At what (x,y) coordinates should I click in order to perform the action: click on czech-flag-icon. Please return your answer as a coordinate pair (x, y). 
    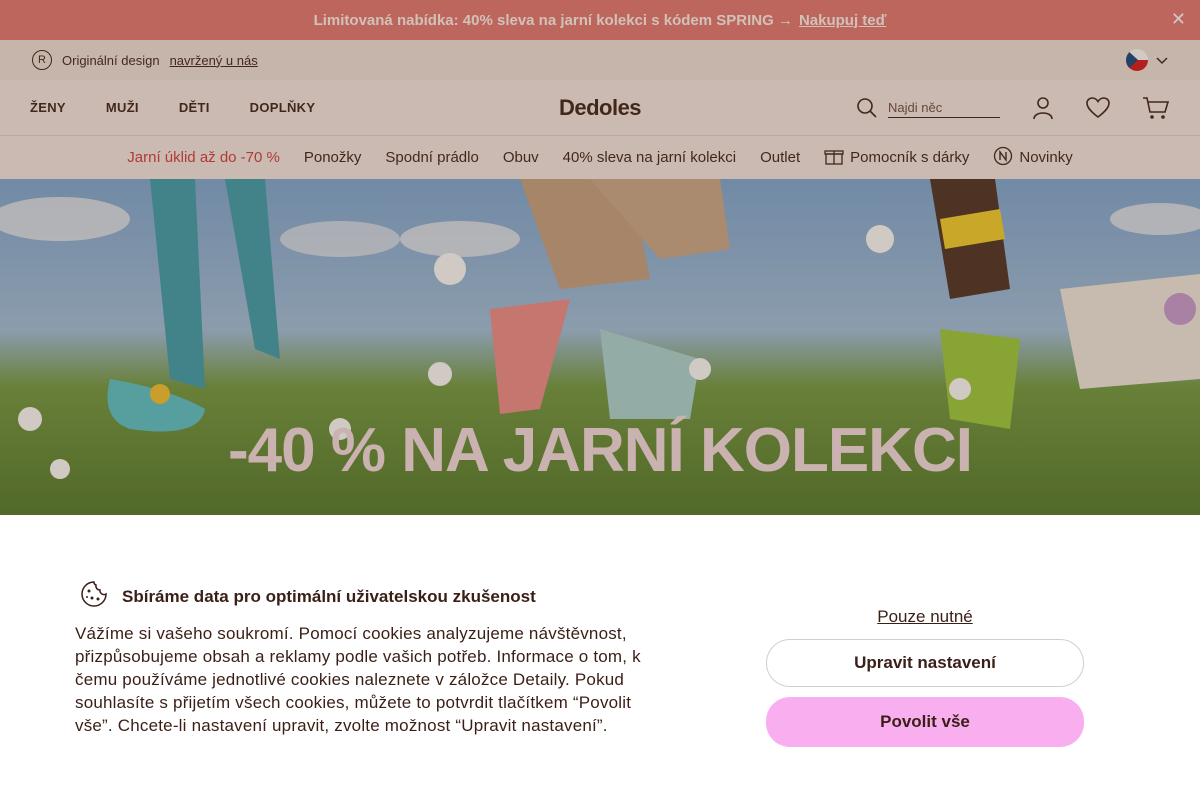
    Looking at the image, I should click on (1137, 60).